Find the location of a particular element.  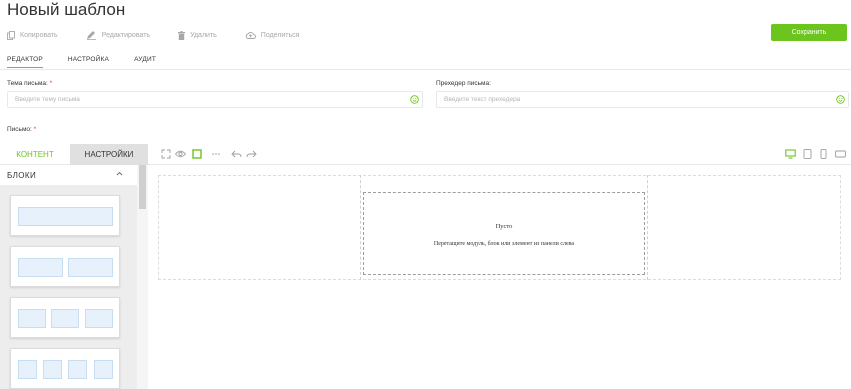

block-three-columns is located at coordinates (65, 317).